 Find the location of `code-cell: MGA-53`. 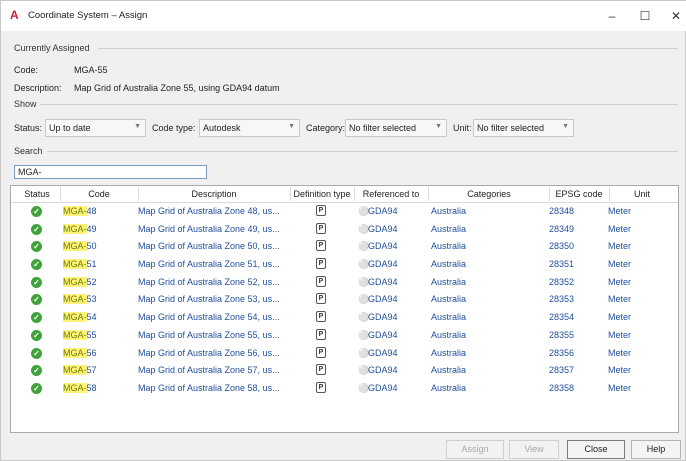

code-cell: MGA-53 is located at coordinates (80, 299).